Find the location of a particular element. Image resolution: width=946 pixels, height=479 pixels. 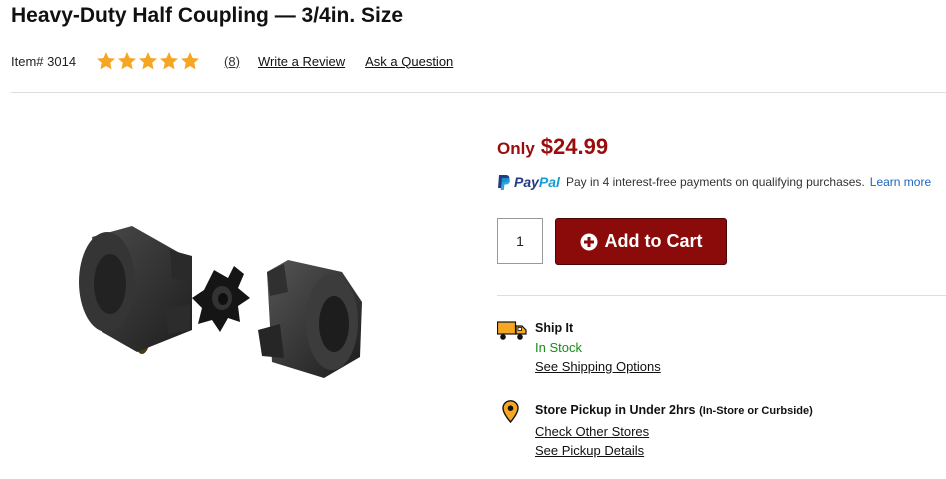

add-to-cart-button: Add to Cart is located at coordinates (641, 241).